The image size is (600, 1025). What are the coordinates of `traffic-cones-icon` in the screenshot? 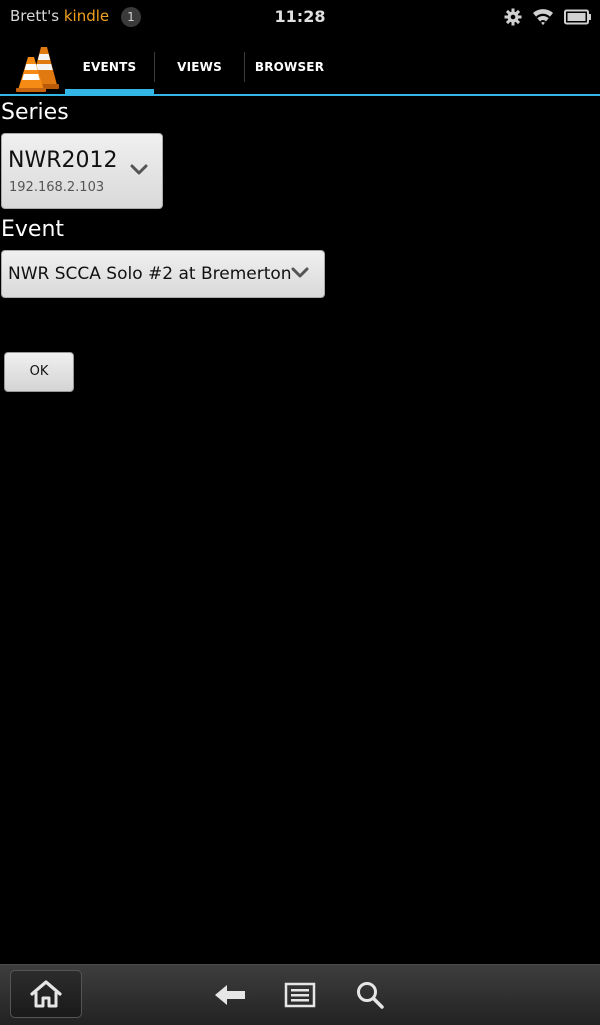 It's located at (37, 68).